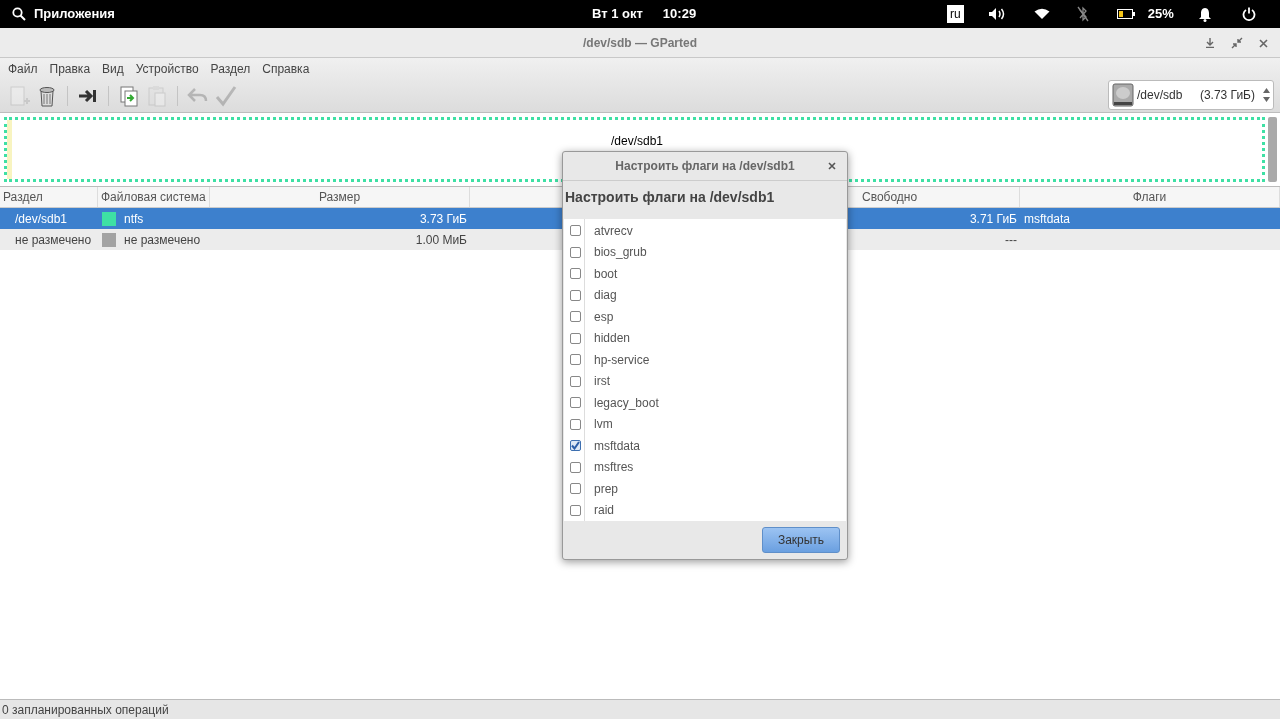 This screenshot has height=719, width=1280. Describe the element at coordinates (41, 219) in the screenshot. I see `table-cell-text: /dev/sdb1` at that location.